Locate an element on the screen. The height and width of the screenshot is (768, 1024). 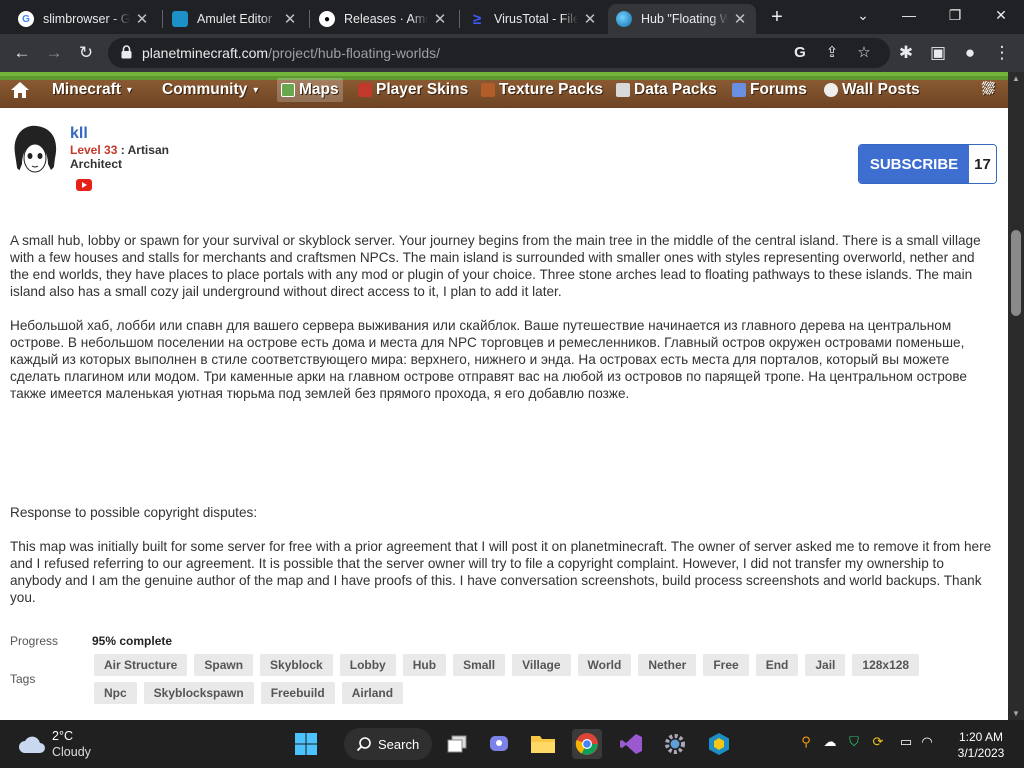
tag-spawn: Spawn is located at coordinates (224, 665).